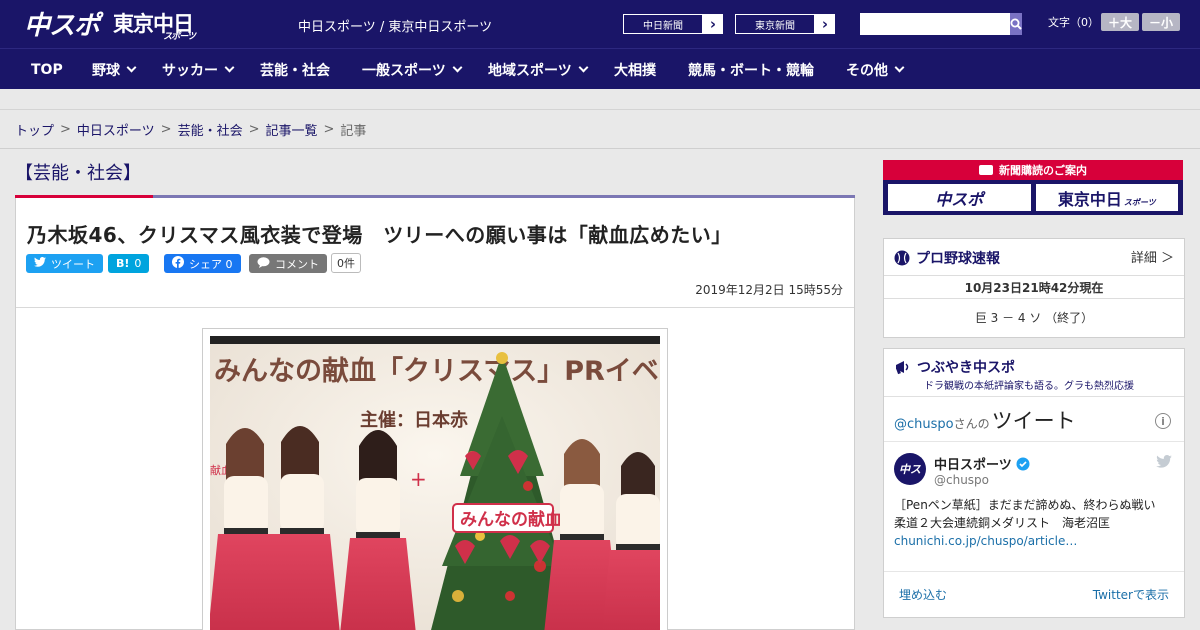  I want to click on nav-label: その他, so click(867, 70).